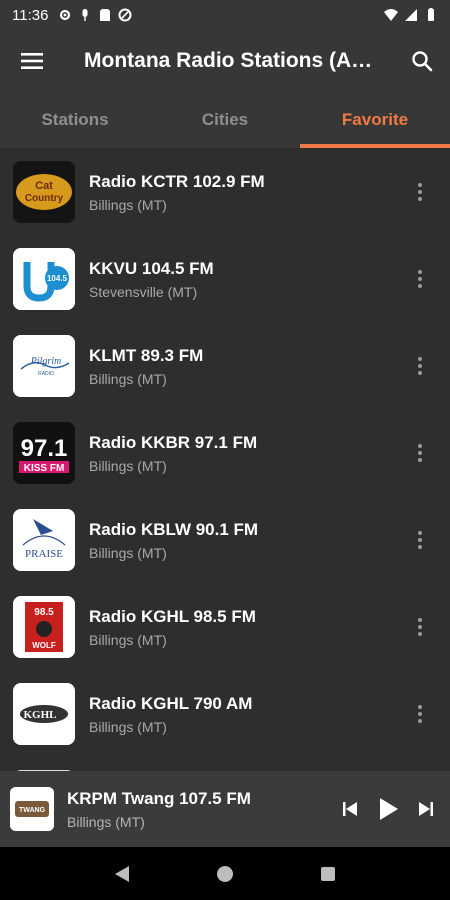 This screenshot has width=450, height=900. I want to click on station-row, so click(225, 764).